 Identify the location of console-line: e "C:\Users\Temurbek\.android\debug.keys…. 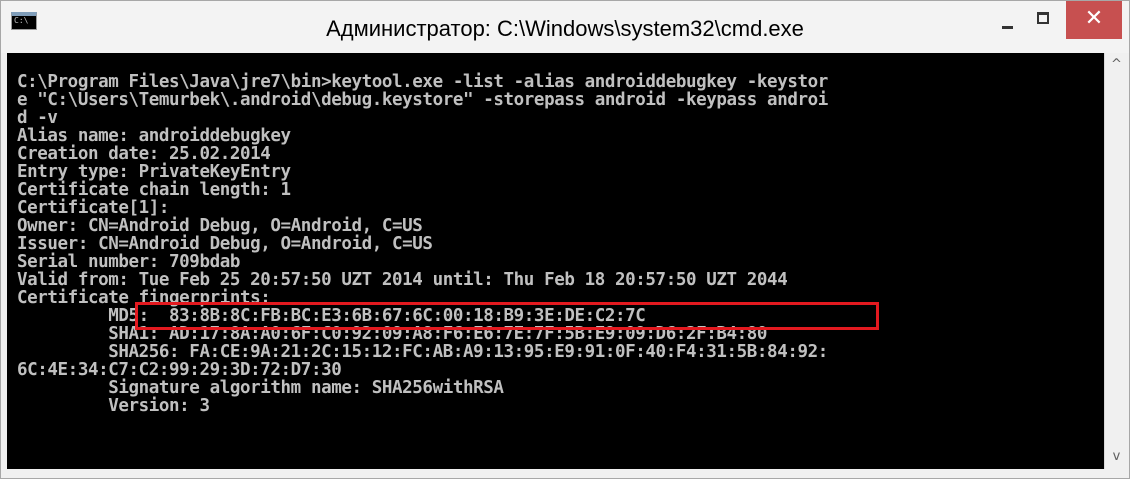
(422, 100).